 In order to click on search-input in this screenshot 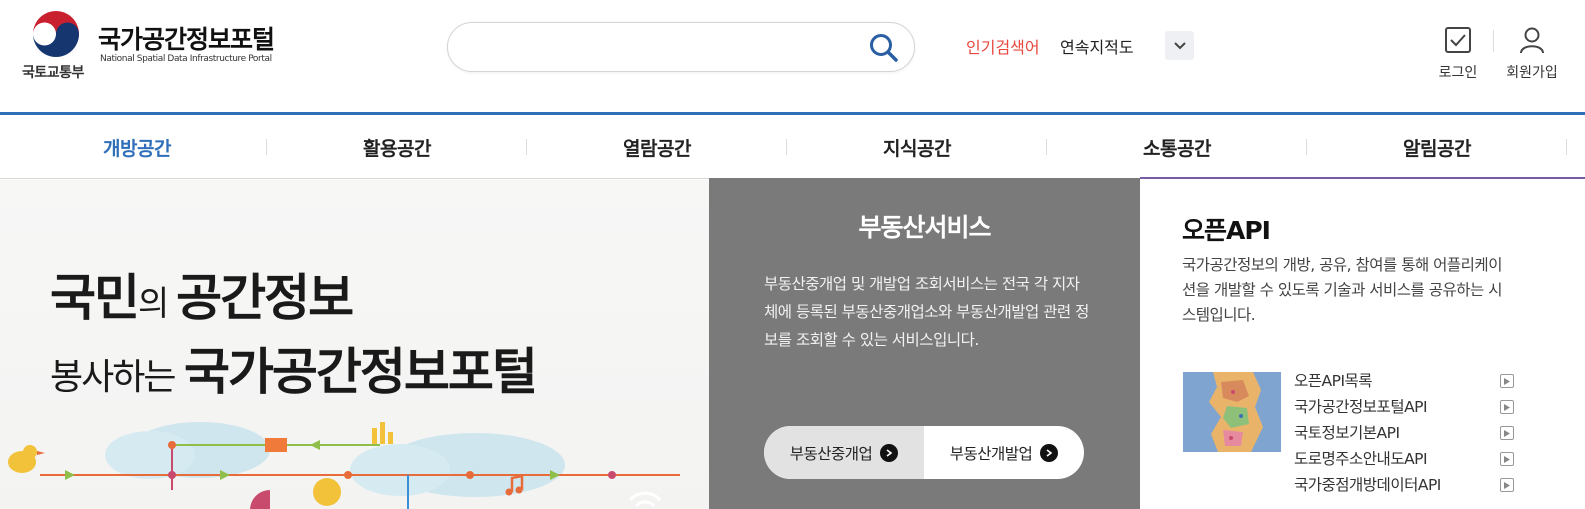, I will do `click(660, 48)`.